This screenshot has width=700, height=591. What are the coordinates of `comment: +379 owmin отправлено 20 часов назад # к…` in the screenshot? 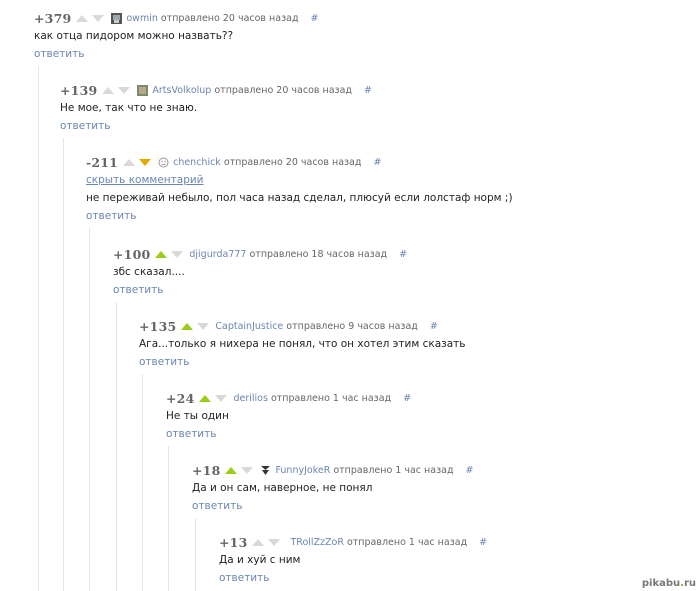 It's located at (334, 38).